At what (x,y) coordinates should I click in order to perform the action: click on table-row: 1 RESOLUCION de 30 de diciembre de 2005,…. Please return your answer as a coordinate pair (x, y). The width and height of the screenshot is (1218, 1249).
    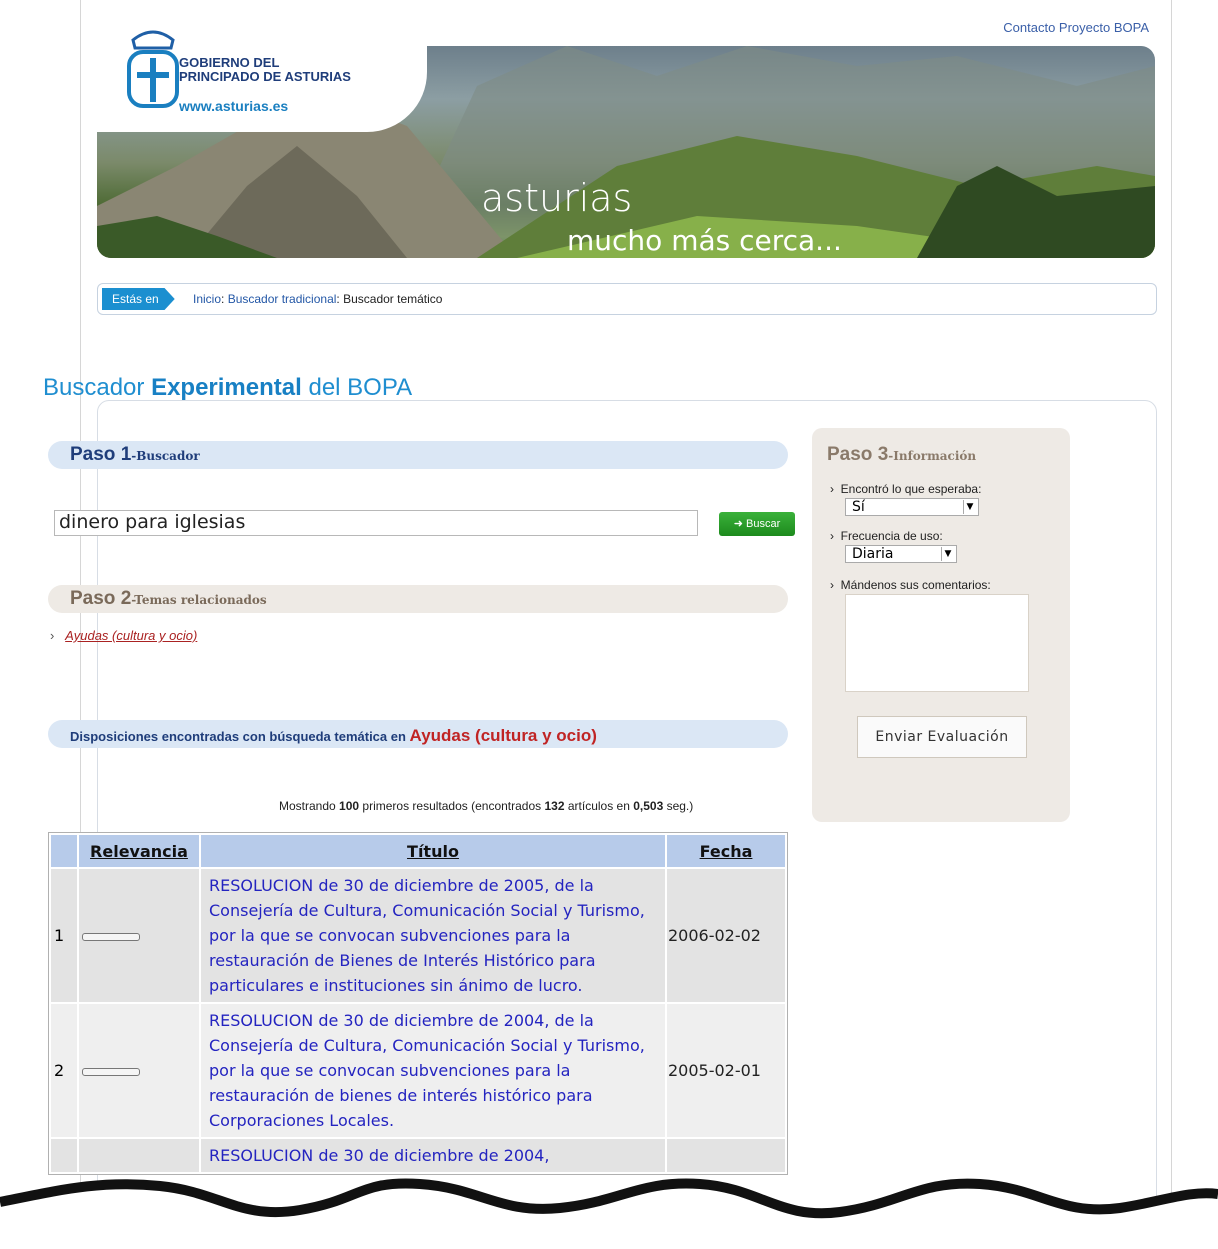
    Looking at the image, I should click on (418, 935).